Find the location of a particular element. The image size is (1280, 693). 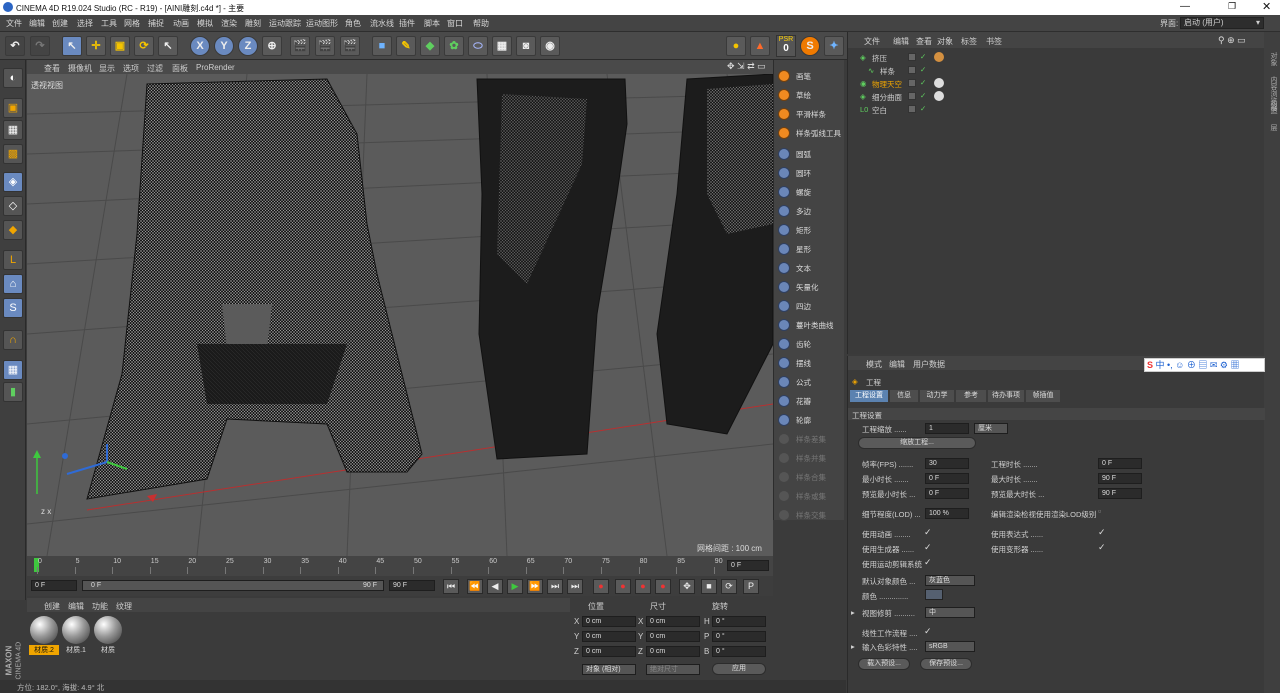

param-key-icon: P is located at coordinates (751, 586).